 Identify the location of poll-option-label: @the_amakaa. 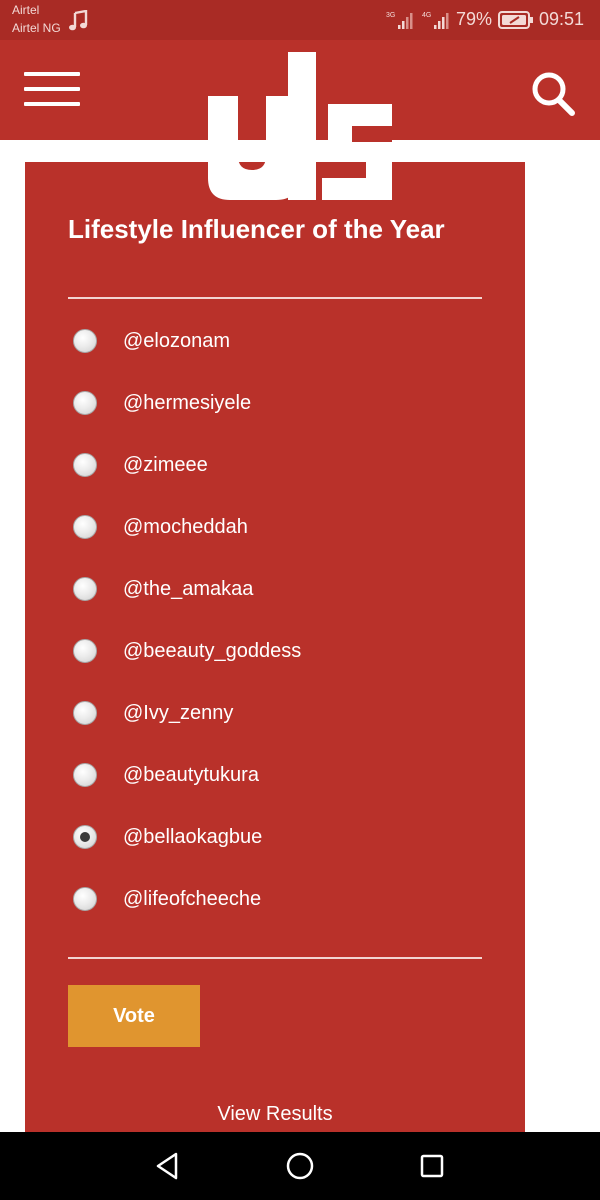
(188, 588).